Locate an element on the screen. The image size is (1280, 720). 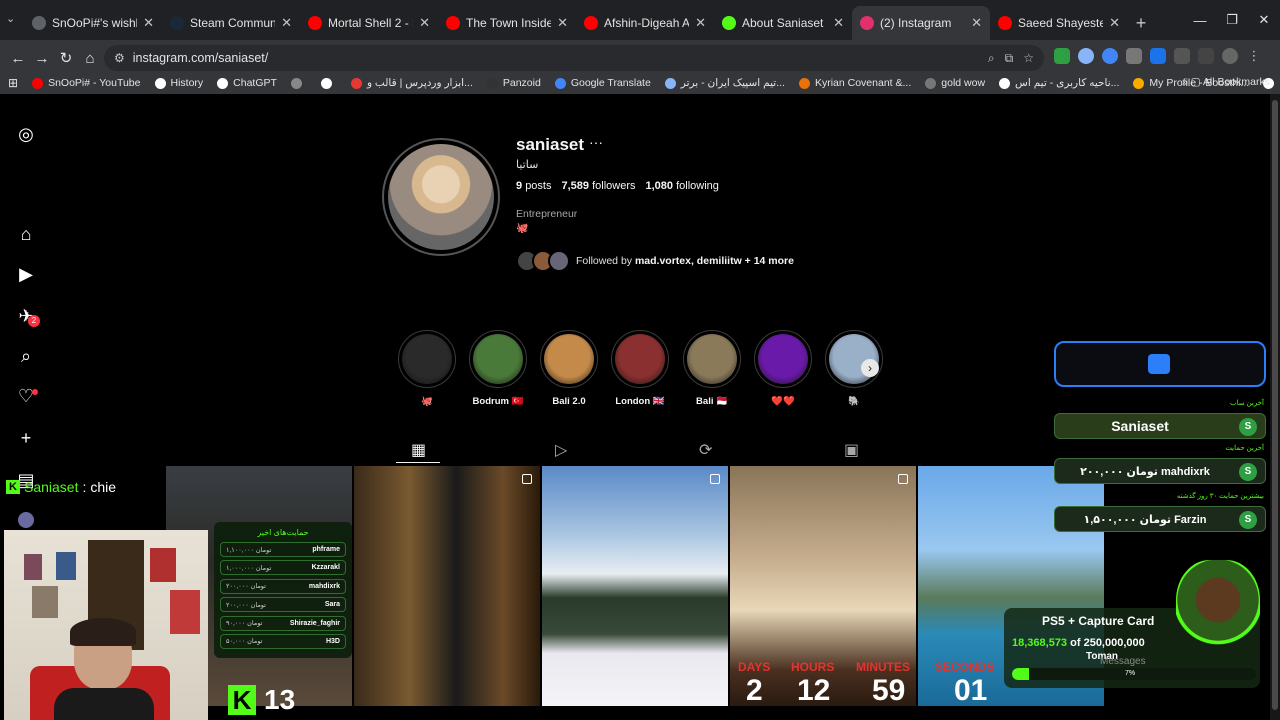
scrollbar-thumb is located at coordinates (1275, 405).